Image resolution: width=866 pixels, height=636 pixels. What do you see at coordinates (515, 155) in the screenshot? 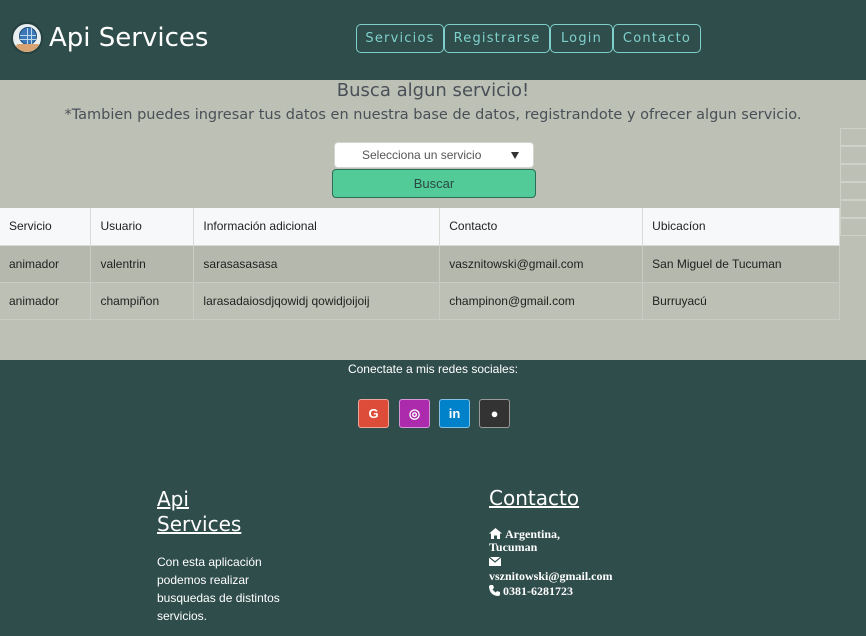
I see `chevron-down-icon` at bounding box center [515, 155].